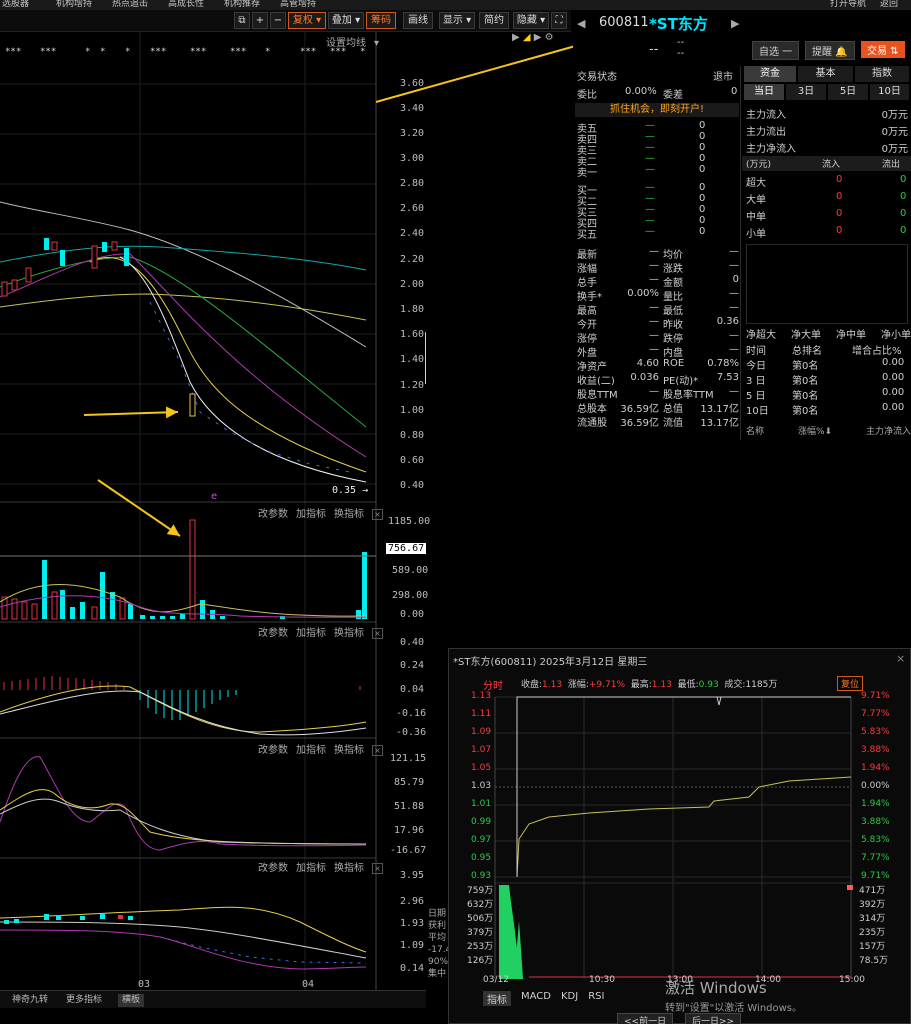 This screenshot has height=1024, width=911. Describe the element at coordinates (15, 4) in the screenshot. I see `menu-item: 选股器` at that location.